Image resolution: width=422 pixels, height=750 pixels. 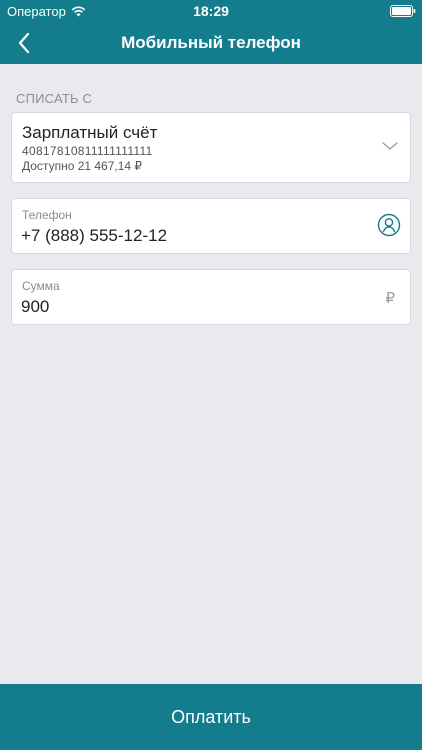 I want to click on phone-input, so click(x=191, y=236).